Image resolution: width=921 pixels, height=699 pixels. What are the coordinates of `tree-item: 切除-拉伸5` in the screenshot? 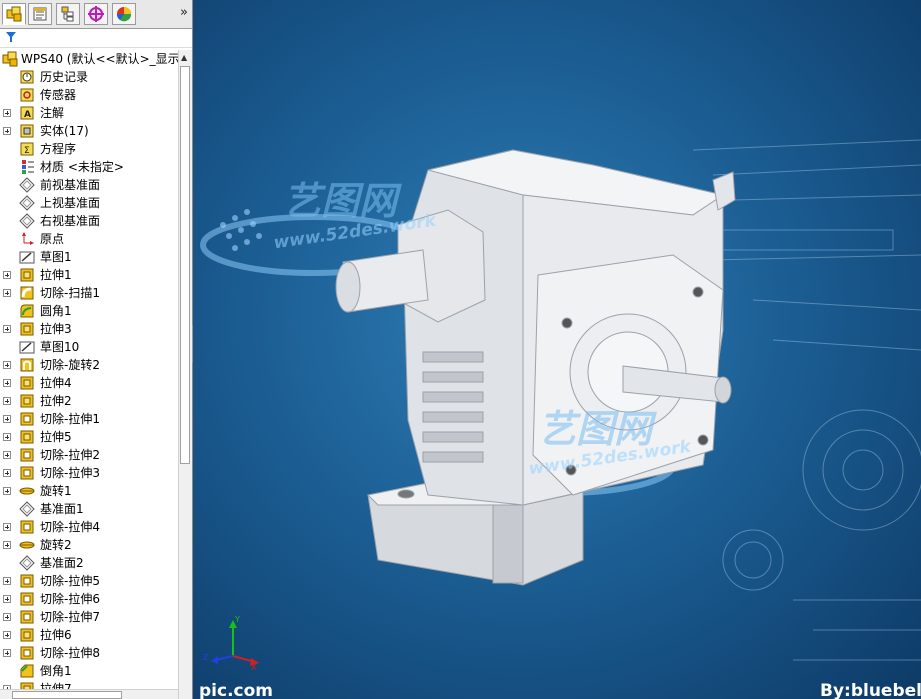 It's located at (89, 581).